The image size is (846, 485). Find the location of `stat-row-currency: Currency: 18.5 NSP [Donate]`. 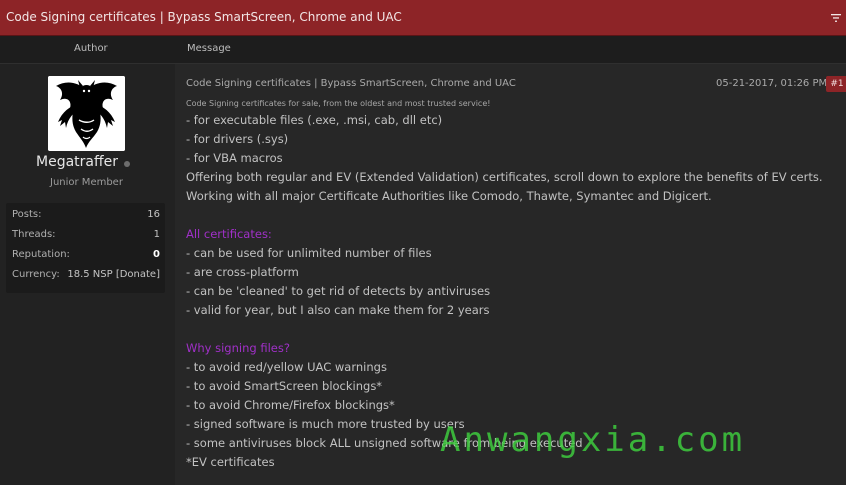

stat-row-currency: Currency: 18.5 NSP [Donate] is located at coordinates (86, 276).